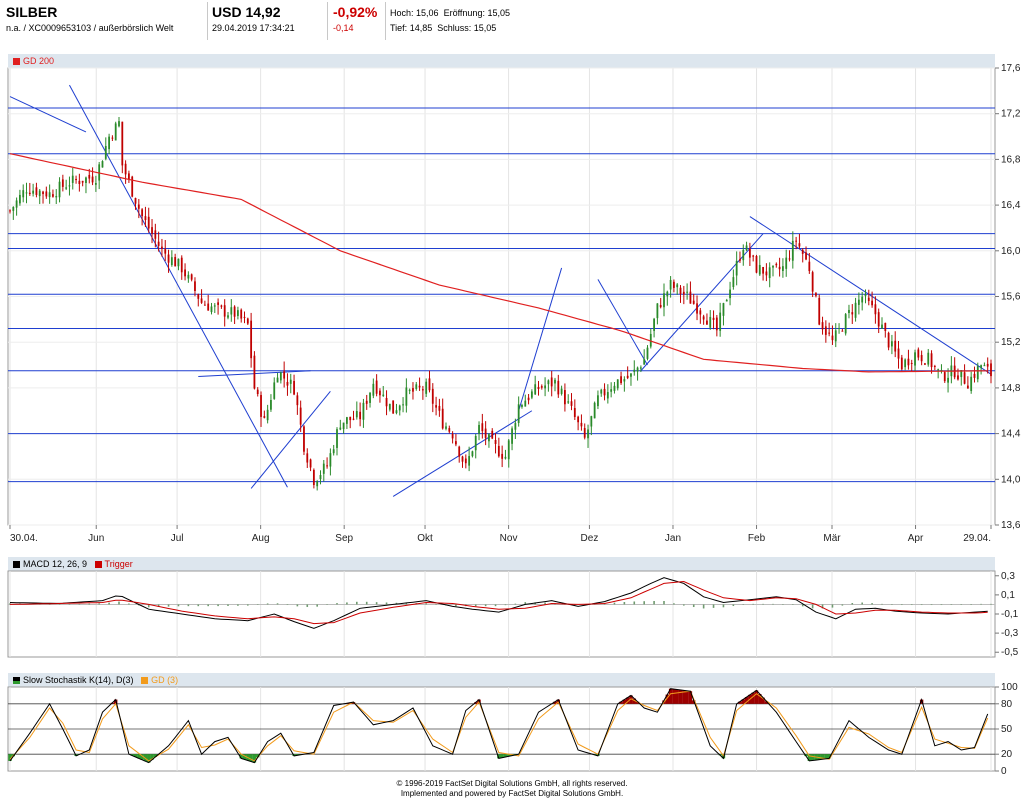 The image size is (1024, 800). What do you see at coordinates (509, 538) in the screenshot?
I see `x-tick-label: Nov` at bounding box center [509, 538].